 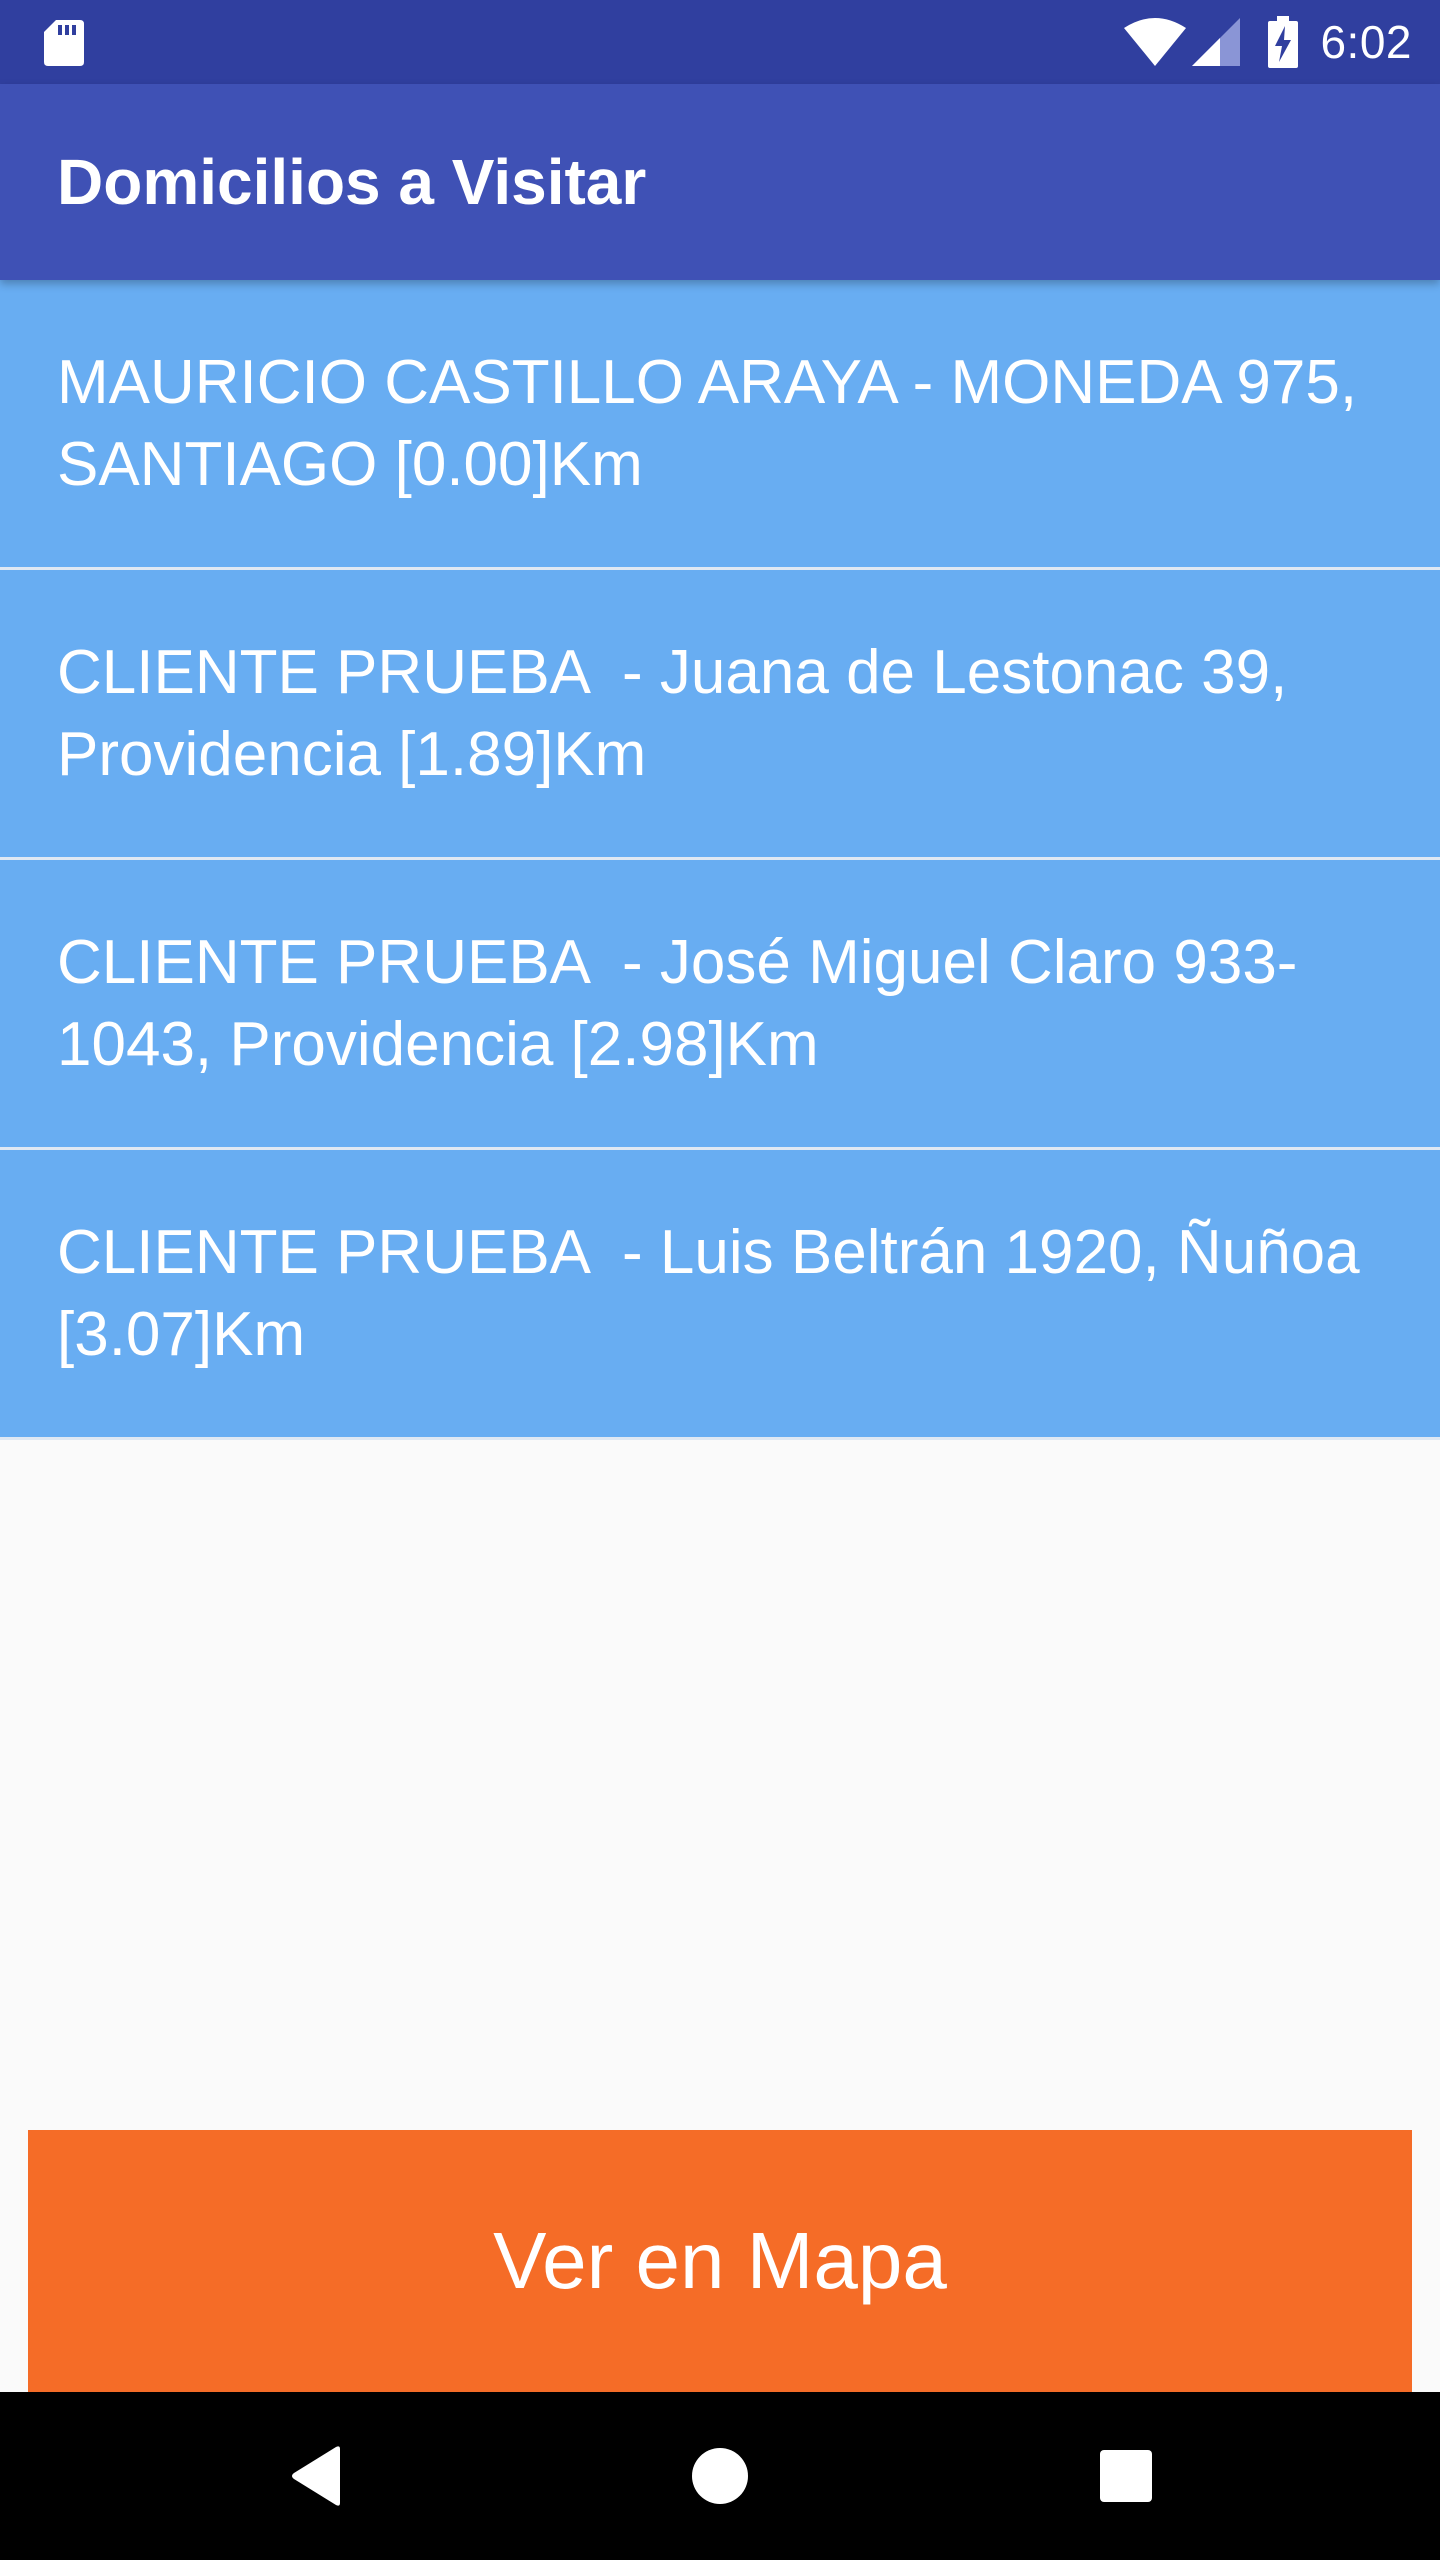 I want to click on wifi-icon, so click(x=1155, y=42).